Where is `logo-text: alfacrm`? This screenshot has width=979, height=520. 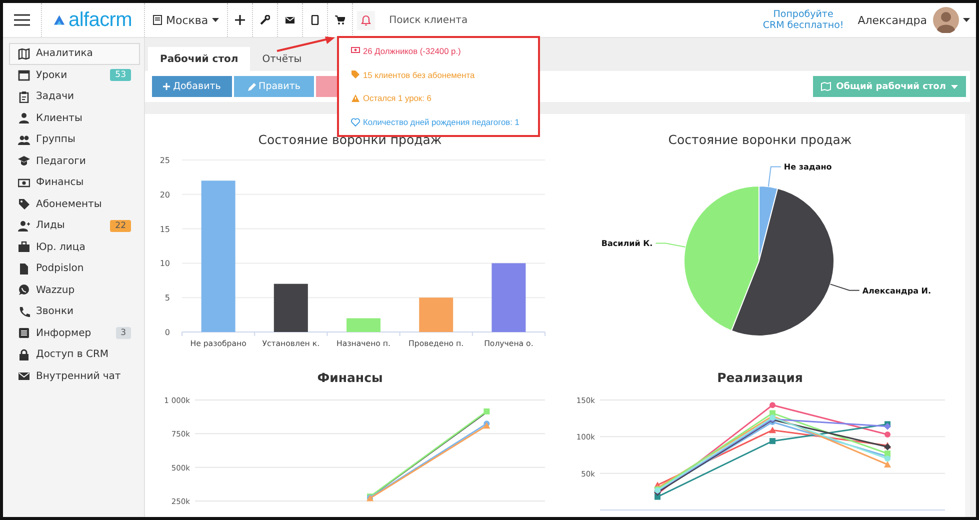
logo-text: alfacrm is located at coordinates (100, 20).